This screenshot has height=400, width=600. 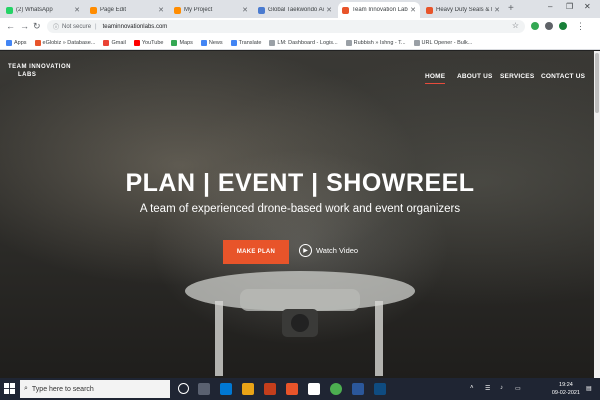 I want to click on word-icon, so click(x=358, y=389).